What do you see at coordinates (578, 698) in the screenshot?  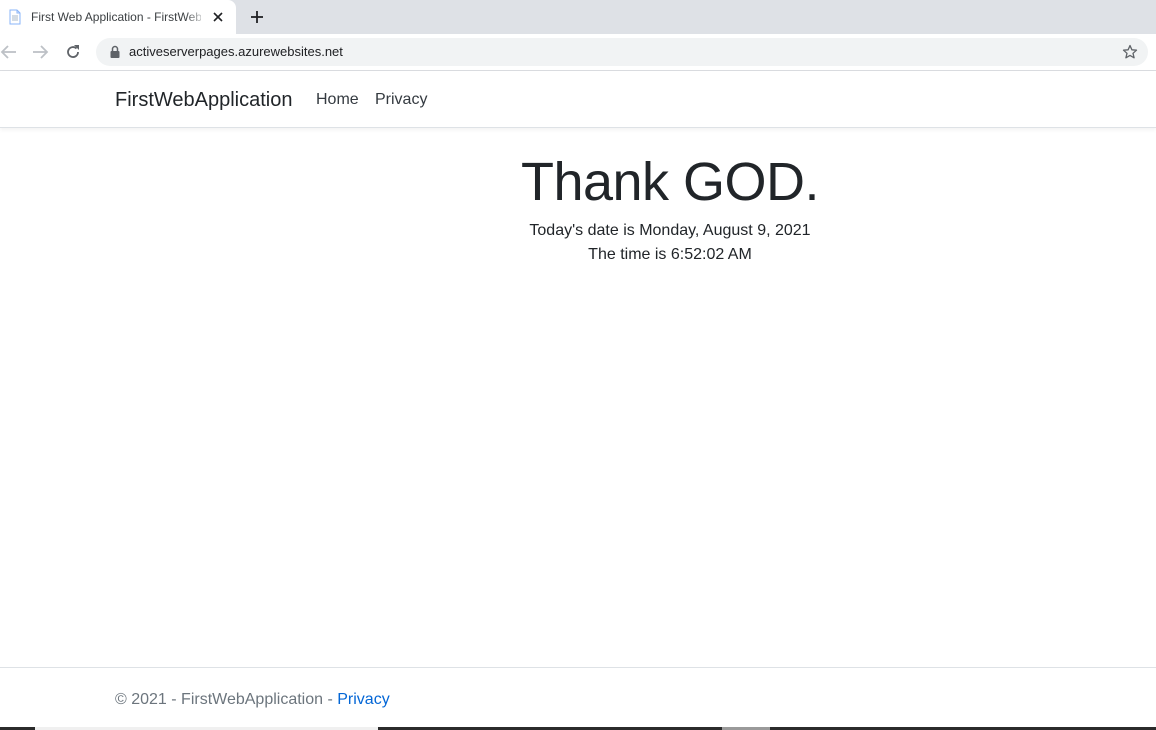 I see `site-footer: © 2021 - FirstWebApplication - Privacy` at bounding box center [578, 698].